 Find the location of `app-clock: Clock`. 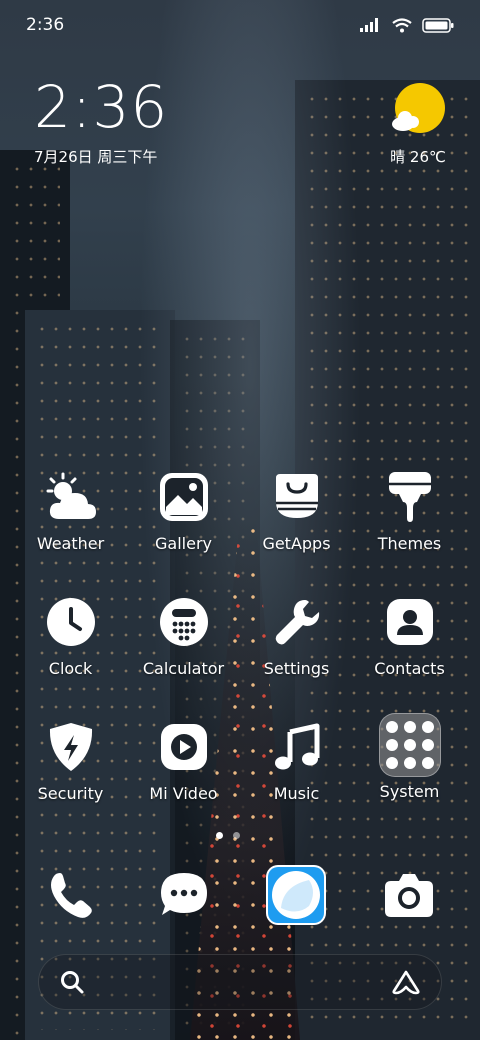

app-clock: Clock is located at coordinates (70, 634).